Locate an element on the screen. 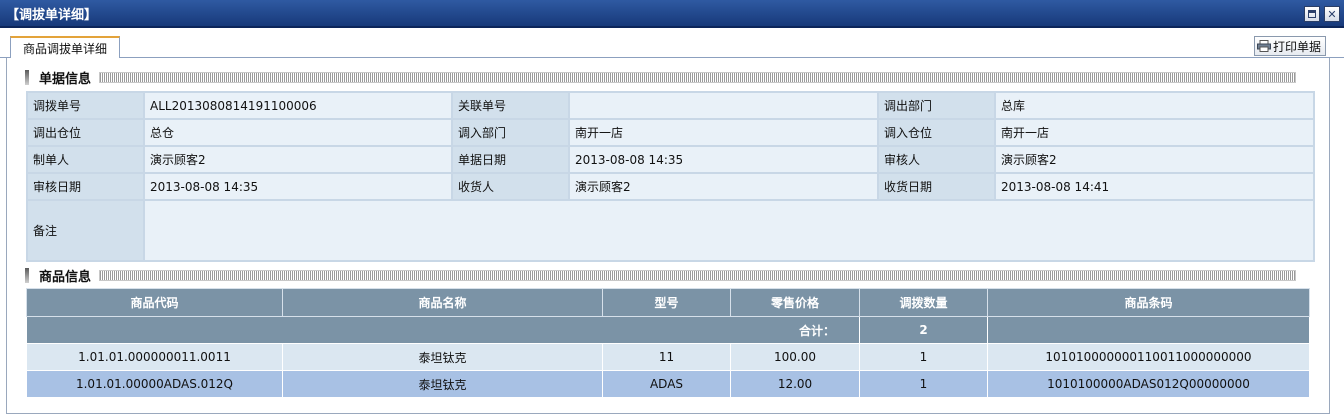 This screenshot has height=418, width=1344. receive-date-label: 收货日期 is located at coordinates (936, 186).